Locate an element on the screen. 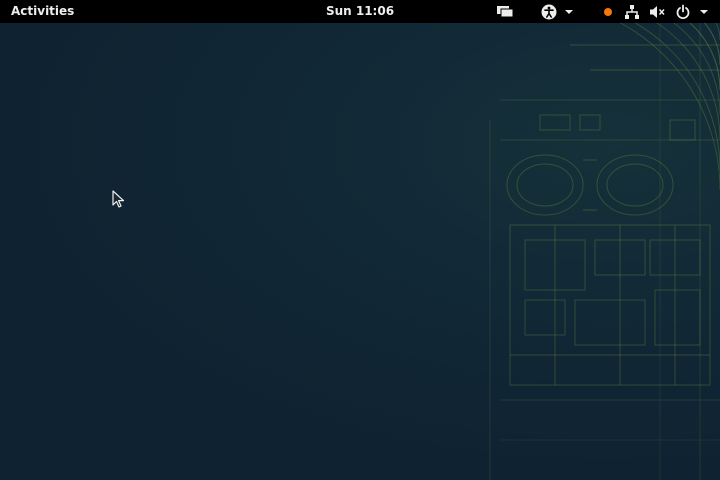  top-bar: Activities Sun 11:06 is located at coordinates (360, 11).